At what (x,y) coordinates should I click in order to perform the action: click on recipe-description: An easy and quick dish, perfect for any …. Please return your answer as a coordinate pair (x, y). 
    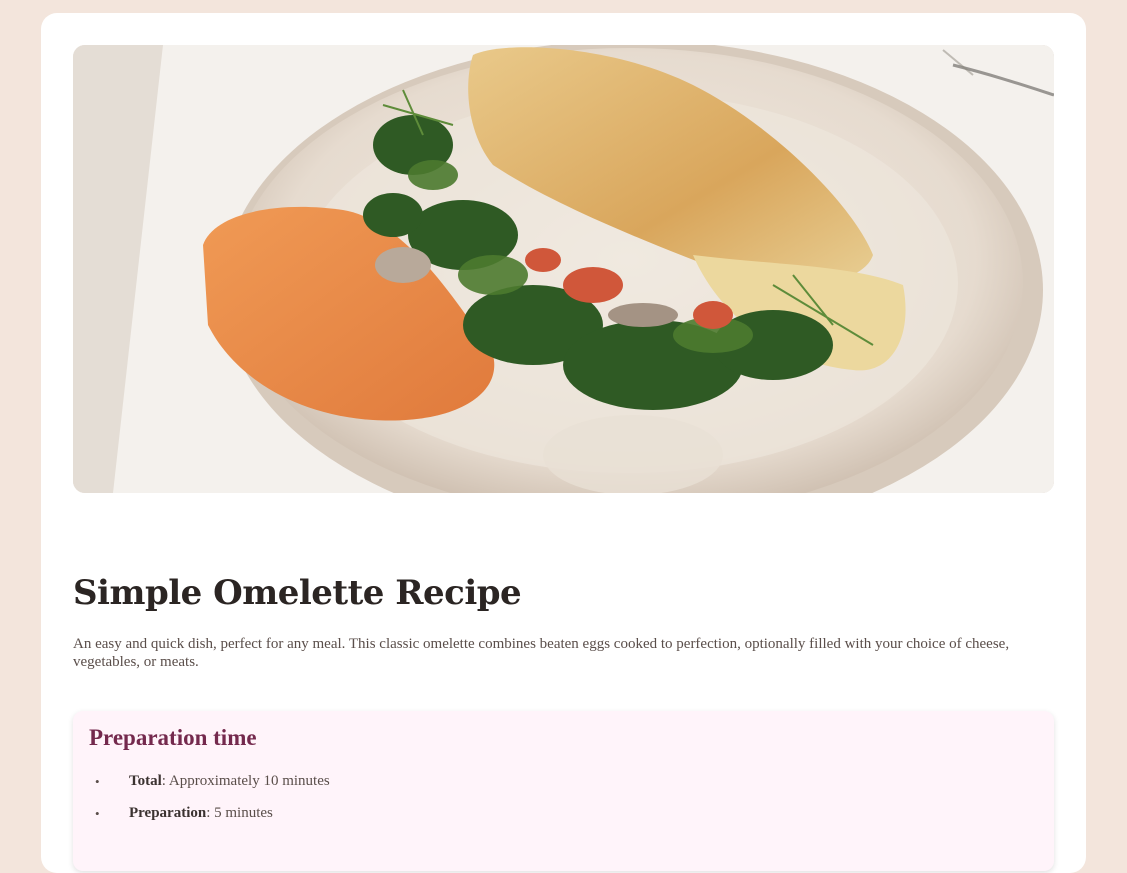
    Looking at the image, I should click on (541, 653).